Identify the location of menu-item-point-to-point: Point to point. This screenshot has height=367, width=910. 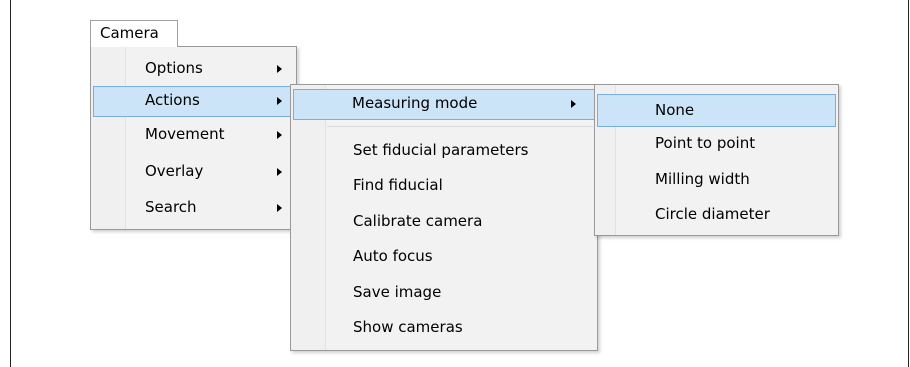
(716, 144).